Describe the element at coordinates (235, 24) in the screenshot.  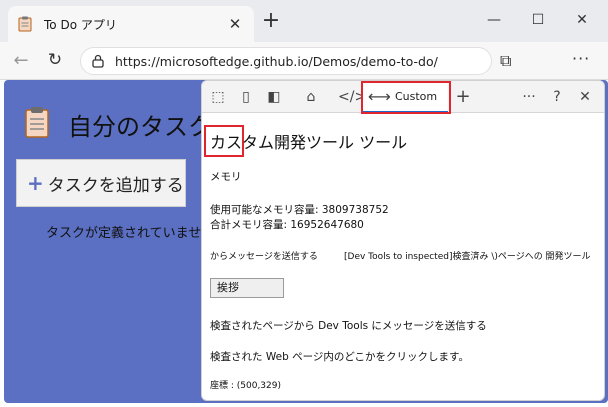
I see `close-tab-icon: ✕` at that location.